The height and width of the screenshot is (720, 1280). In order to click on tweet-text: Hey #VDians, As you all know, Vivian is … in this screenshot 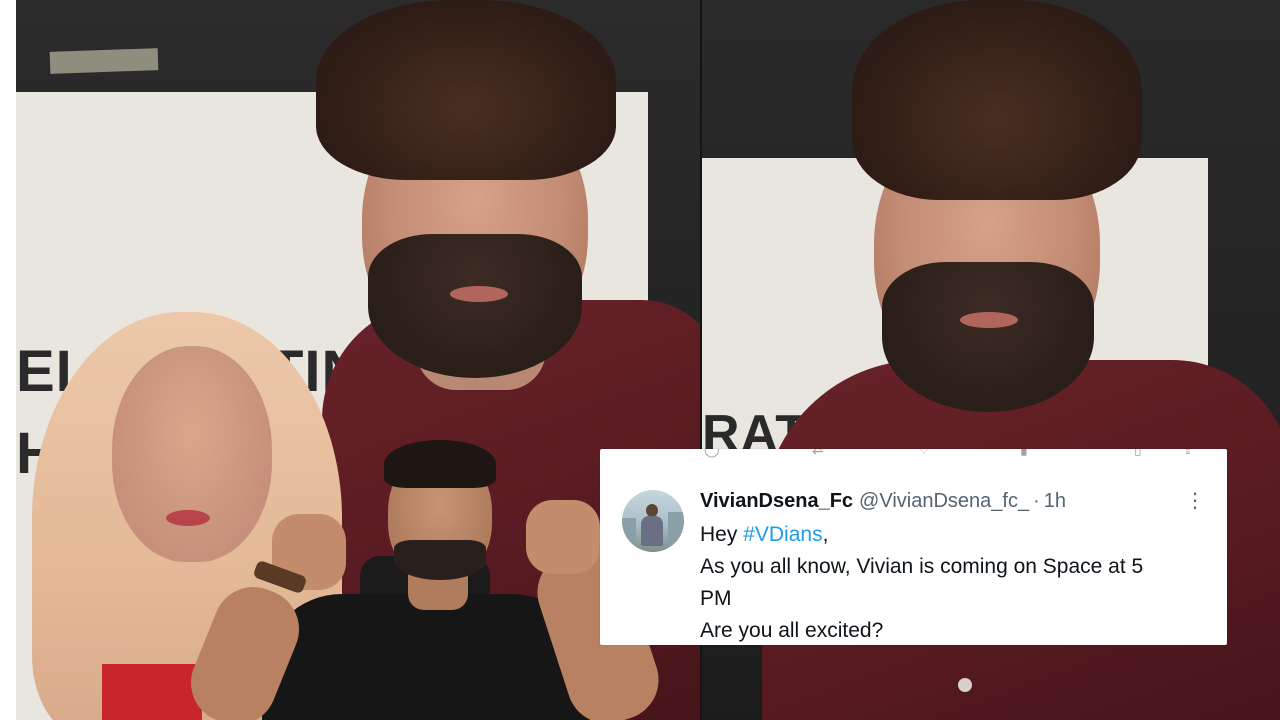, I will do `click(955, 582)`.